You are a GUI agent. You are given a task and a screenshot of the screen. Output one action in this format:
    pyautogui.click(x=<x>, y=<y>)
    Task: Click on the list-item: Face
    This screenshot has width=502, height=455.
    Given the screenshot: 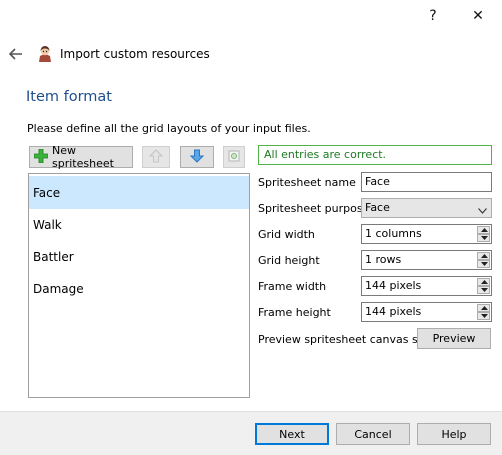 What is the action you would take?
    pyautogui.click(x=139, y=192)
    